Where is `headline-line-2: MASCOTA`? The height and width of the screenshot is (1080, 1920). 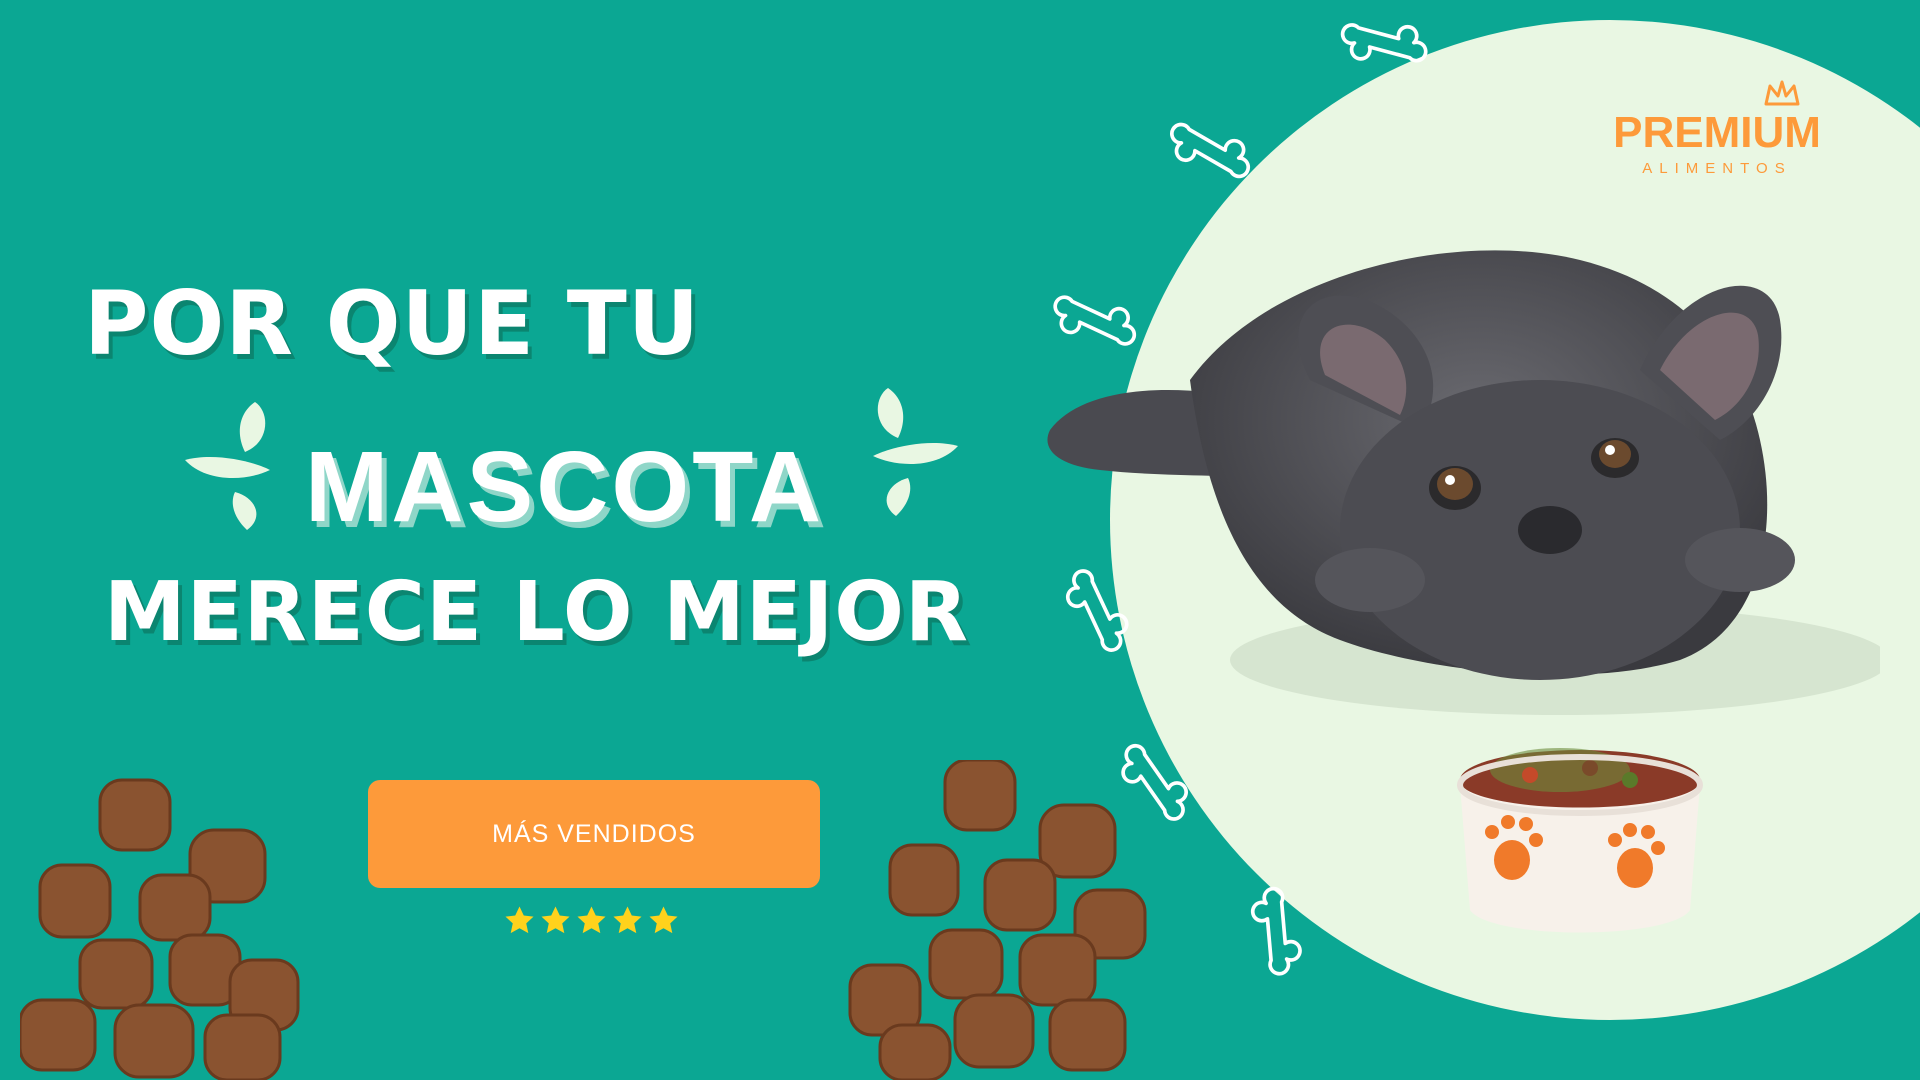 headline-line-2: MASCOTA is located at coordinates (565, 487).